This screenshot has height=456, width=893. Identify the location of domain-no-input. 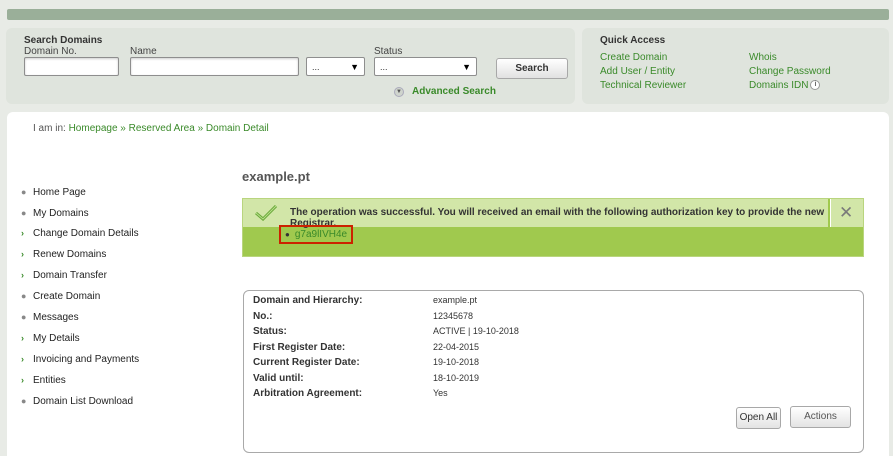
(71, 66).